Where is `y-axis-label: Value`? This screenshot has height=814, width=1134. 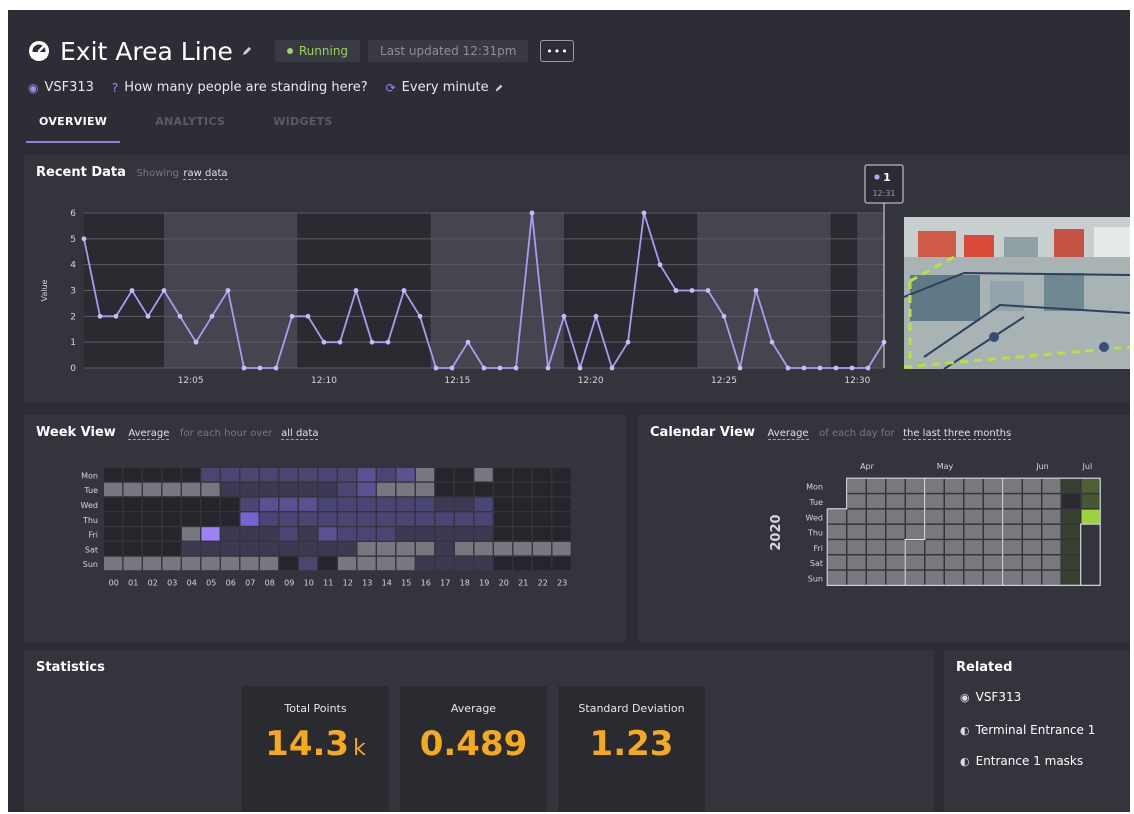 y-axis-label: Value is located at coordinates (44, 290).